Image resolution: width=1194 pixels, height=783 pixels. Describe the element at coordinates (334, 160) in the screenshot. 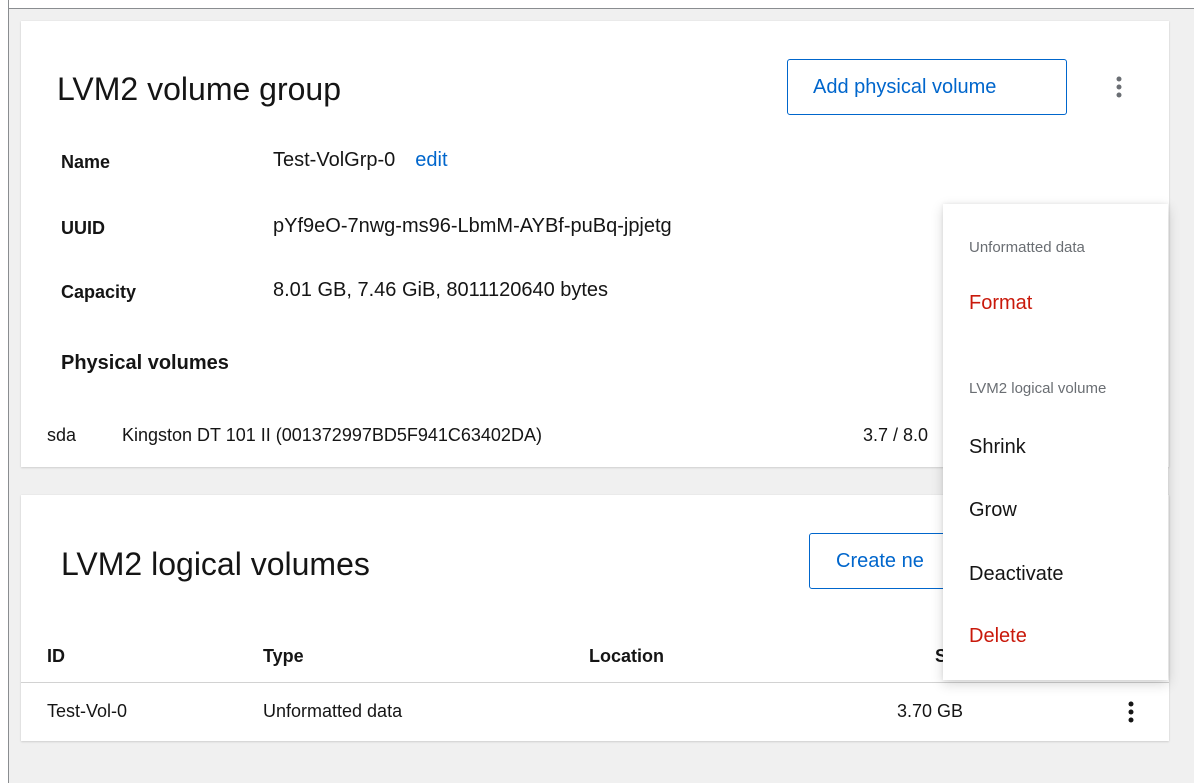

I see `name-value: Test-VolGrp-0` at that location.